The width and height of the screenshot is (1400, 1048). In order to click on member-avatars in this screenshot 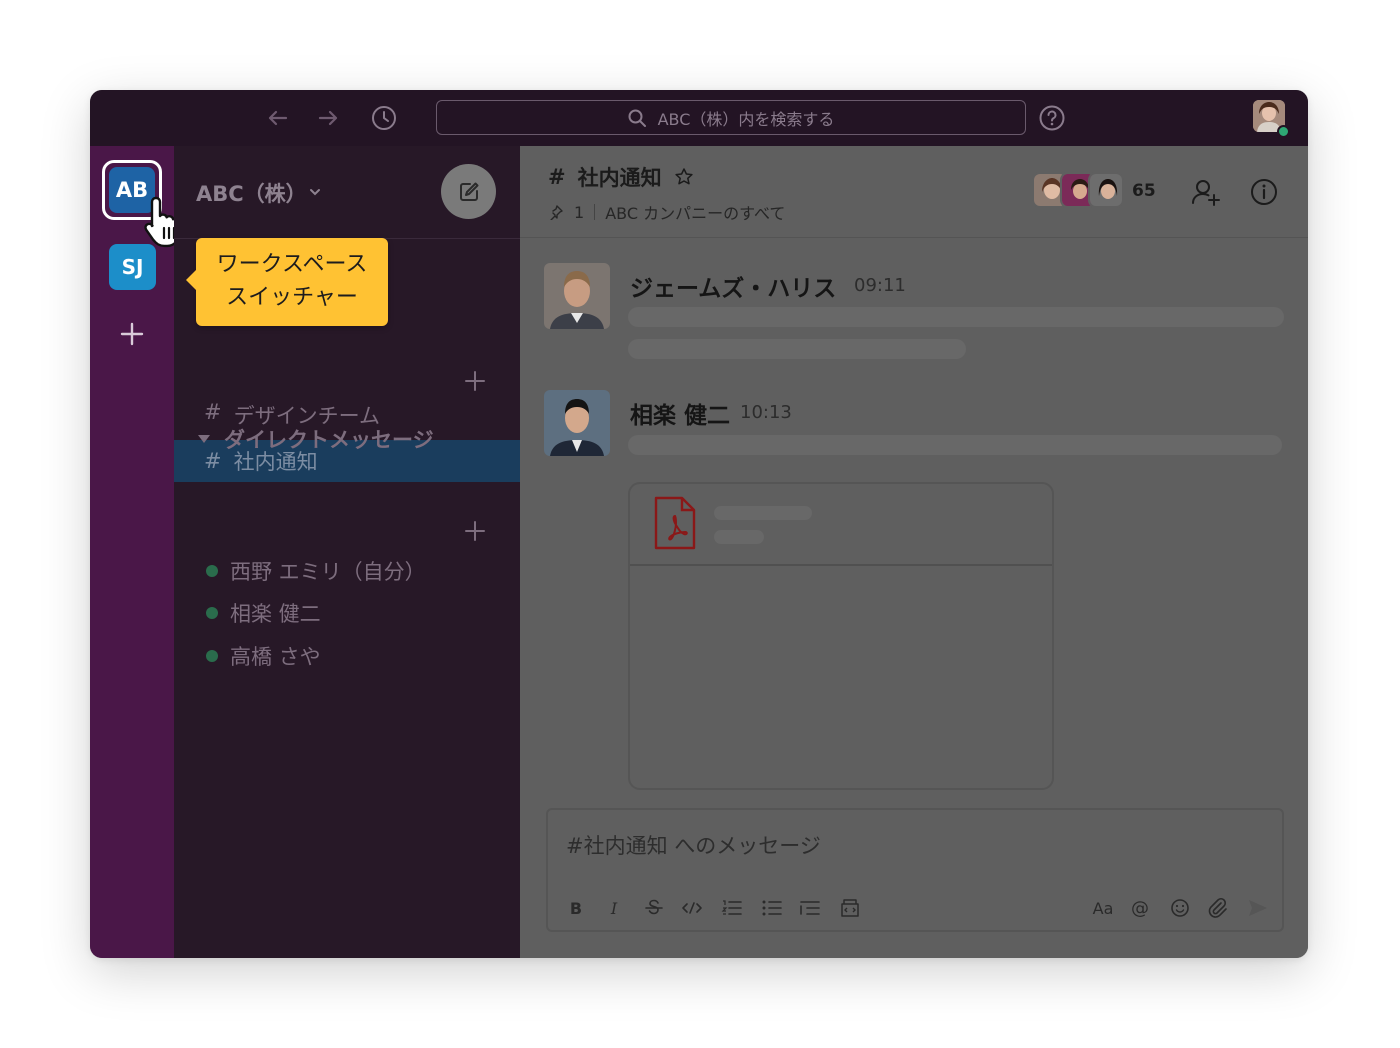, I will do `click(1078, 191)`.